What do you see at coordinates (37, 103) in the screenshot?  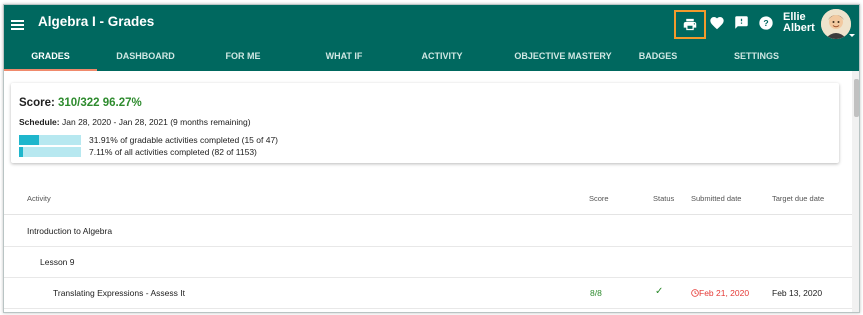 I see `score-label: Score:` at bounding box center [37, 103].